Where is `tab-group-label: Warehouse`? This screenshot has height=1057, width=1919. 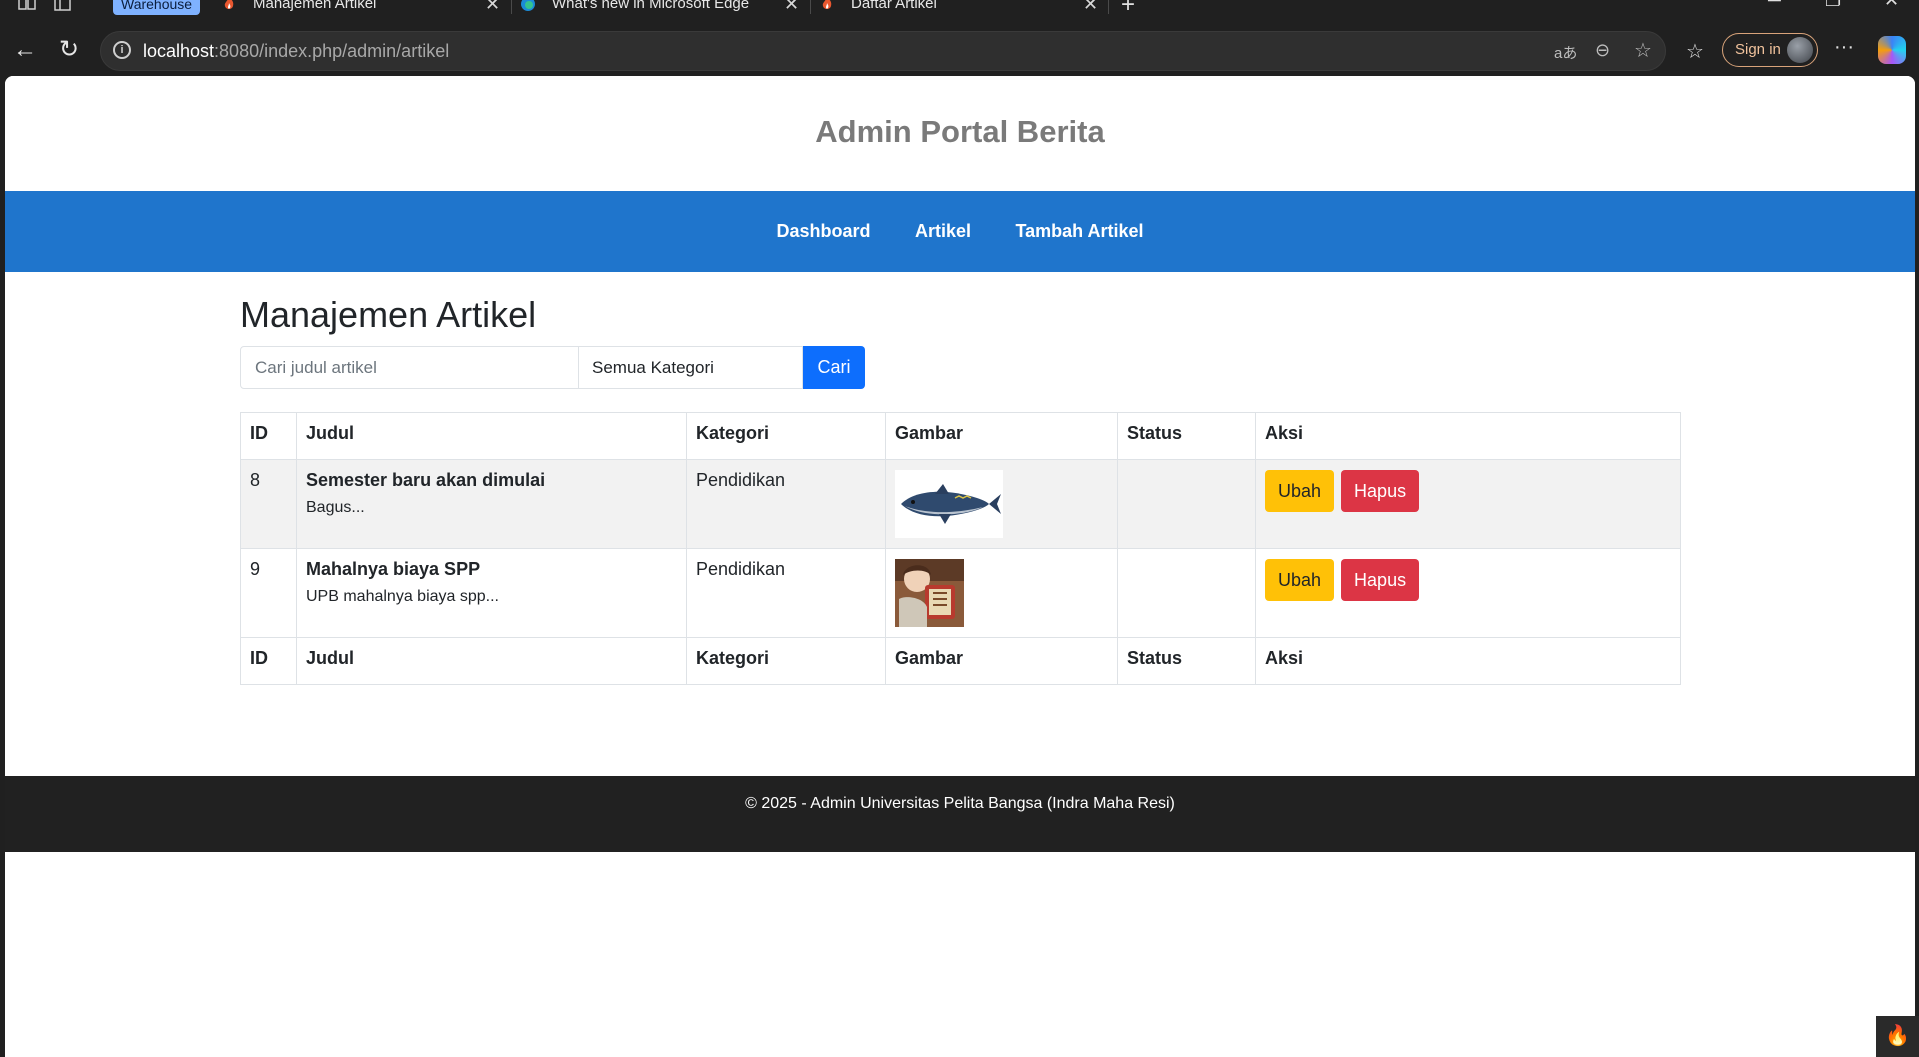 tab-group-label: Warehouse is located at coordinates (157, 7).